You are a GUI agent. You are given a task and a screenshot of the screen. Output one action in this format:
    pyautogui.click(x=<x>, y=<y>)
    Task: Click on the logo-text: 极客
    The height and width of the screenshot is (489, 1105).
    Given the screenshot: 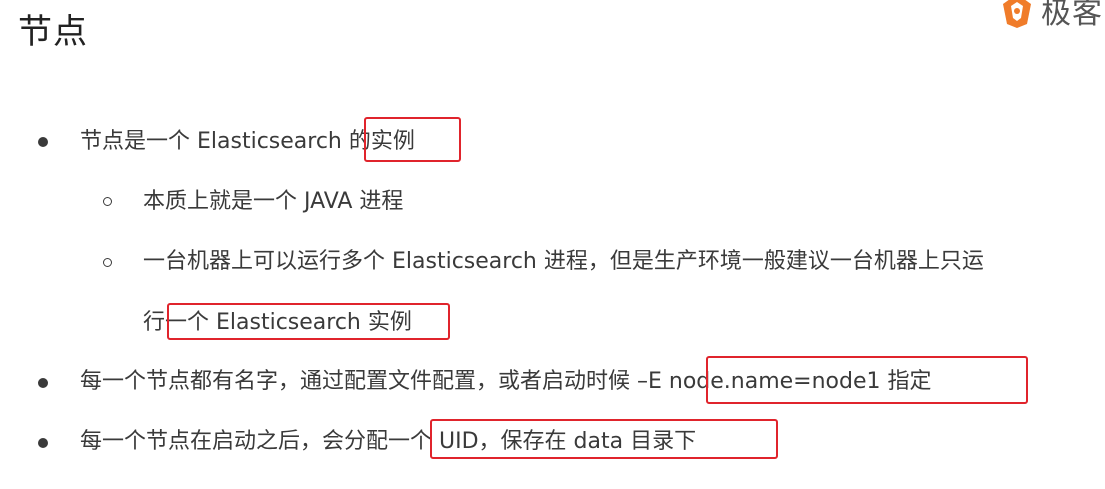 What is the action you would take?
    pyautogui.click(x=1072, y=15)
    